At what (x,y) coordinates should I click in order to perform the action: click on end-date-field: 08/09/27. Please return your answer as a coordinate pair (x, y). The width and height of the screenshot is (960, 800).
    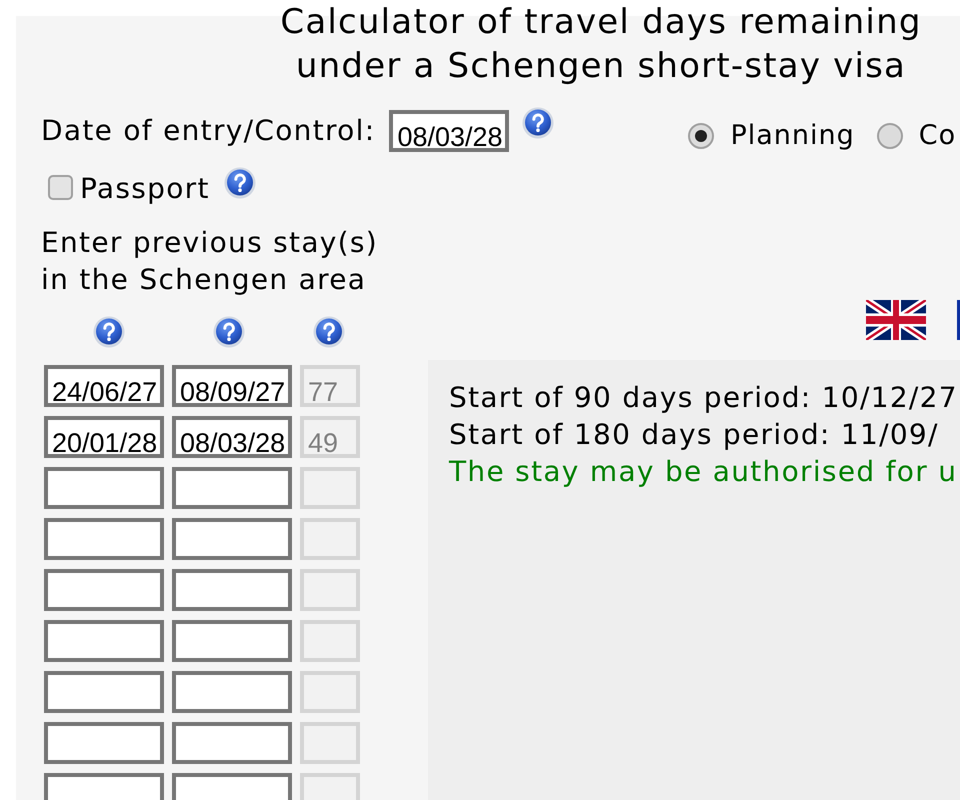
    Looking at the image, I should click on (232, 386).